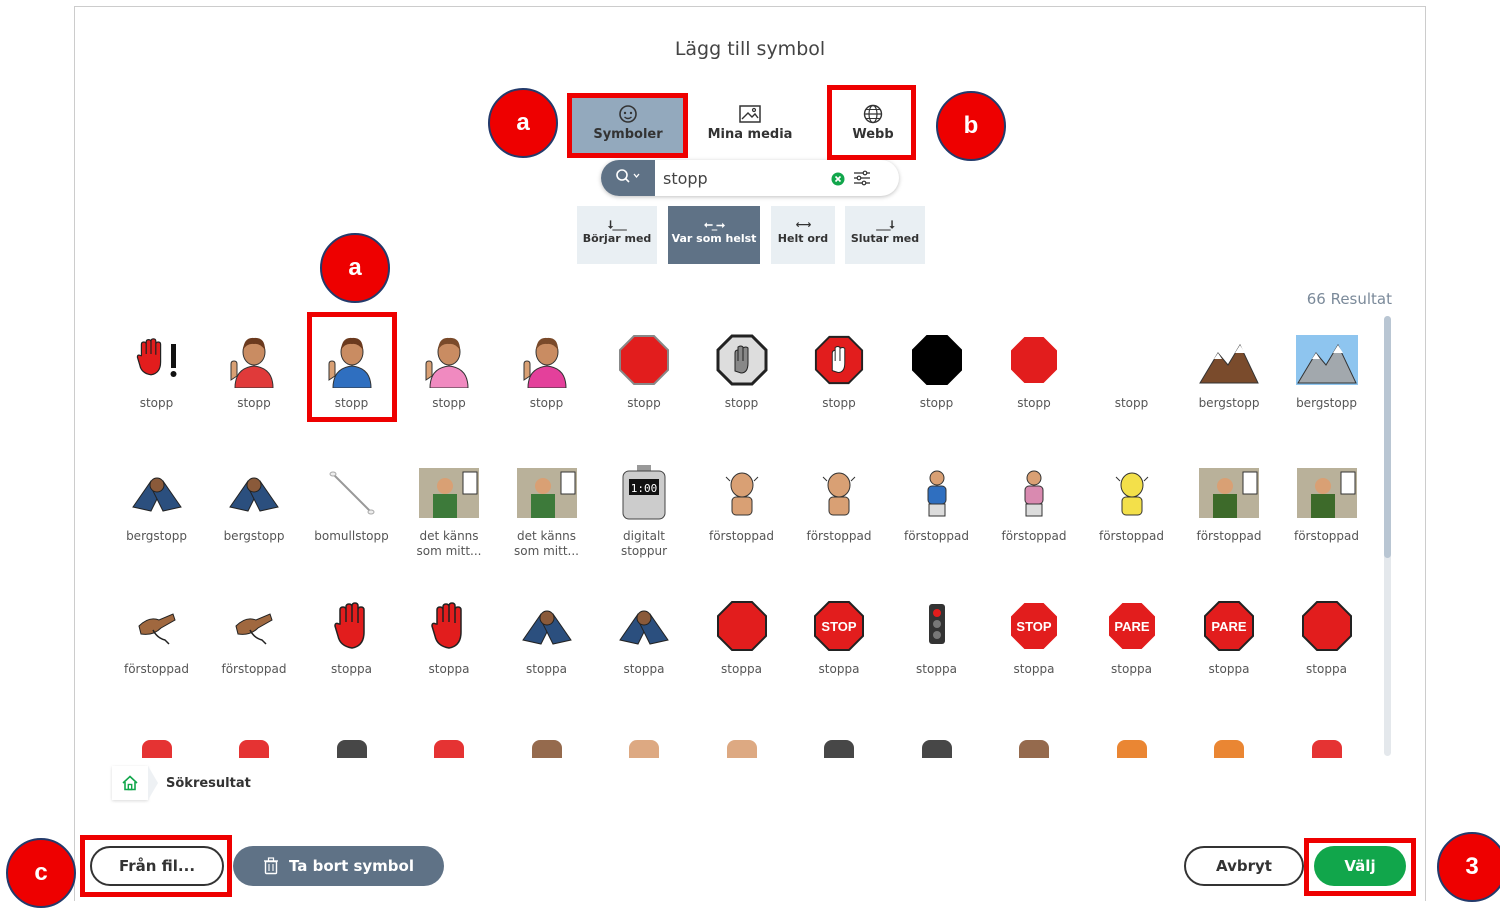 The height and width of the screenshot is (908, 1500). I want to click on starts-with-icon: ⭣___, so click(617, 224).